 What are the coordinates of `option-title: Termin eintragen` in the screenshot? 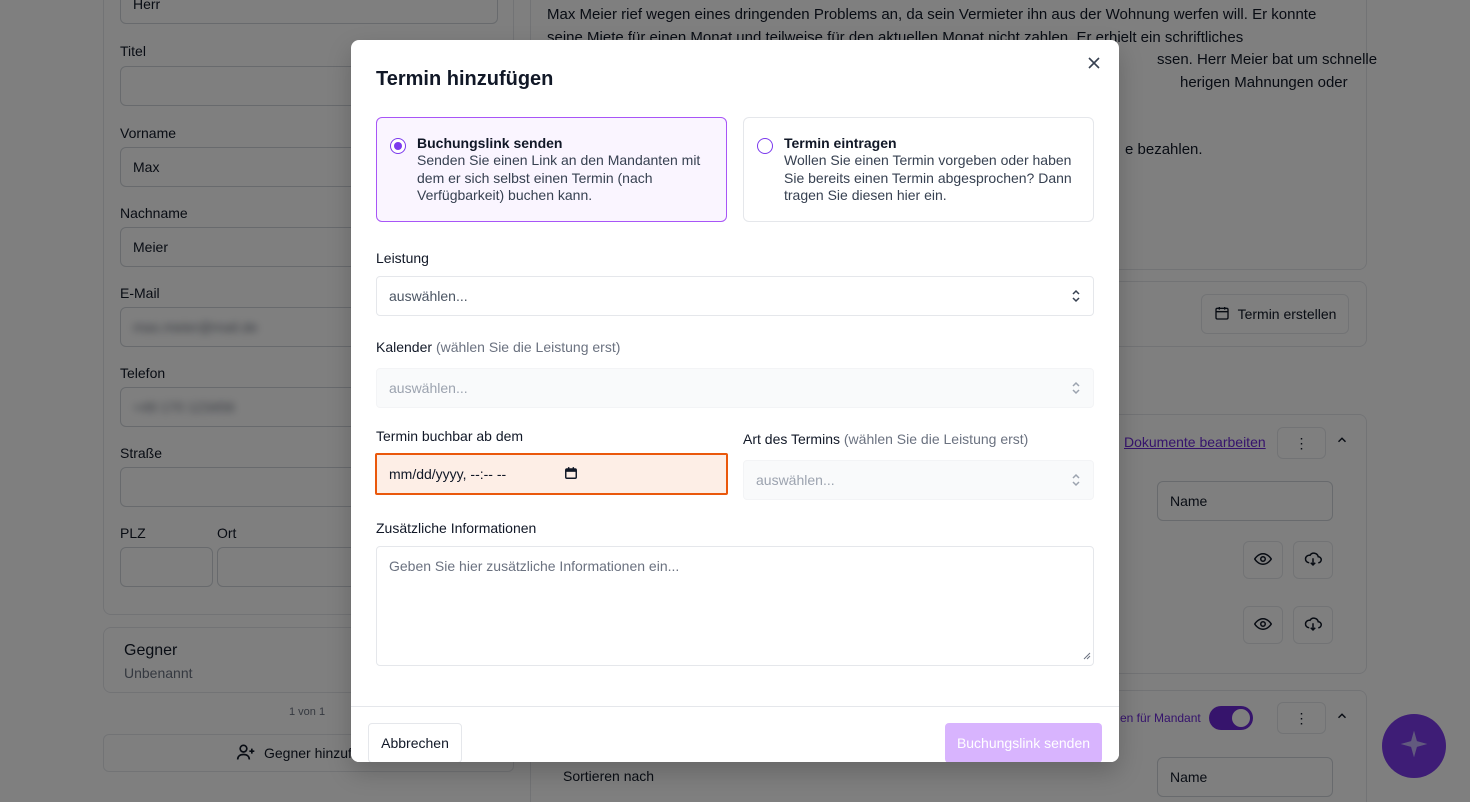 It's located at (840, 143).